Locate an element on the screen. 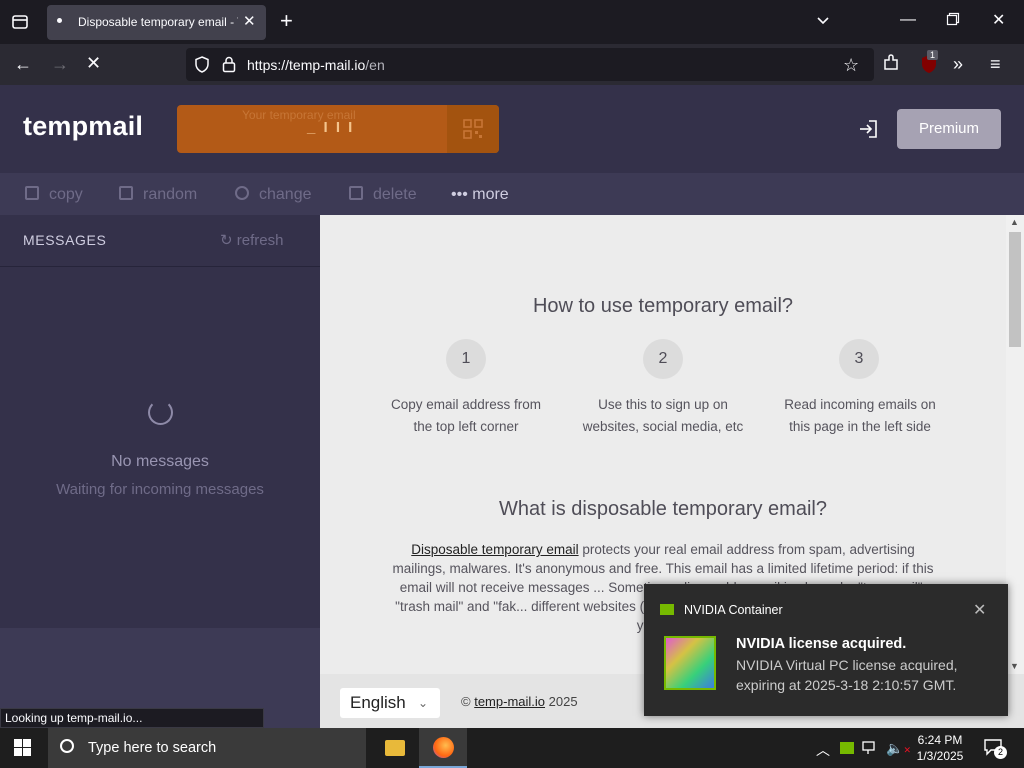 The height and width of the screenshot is (768, 1024). minimize-icon: — is located at coordinates (908, 20).